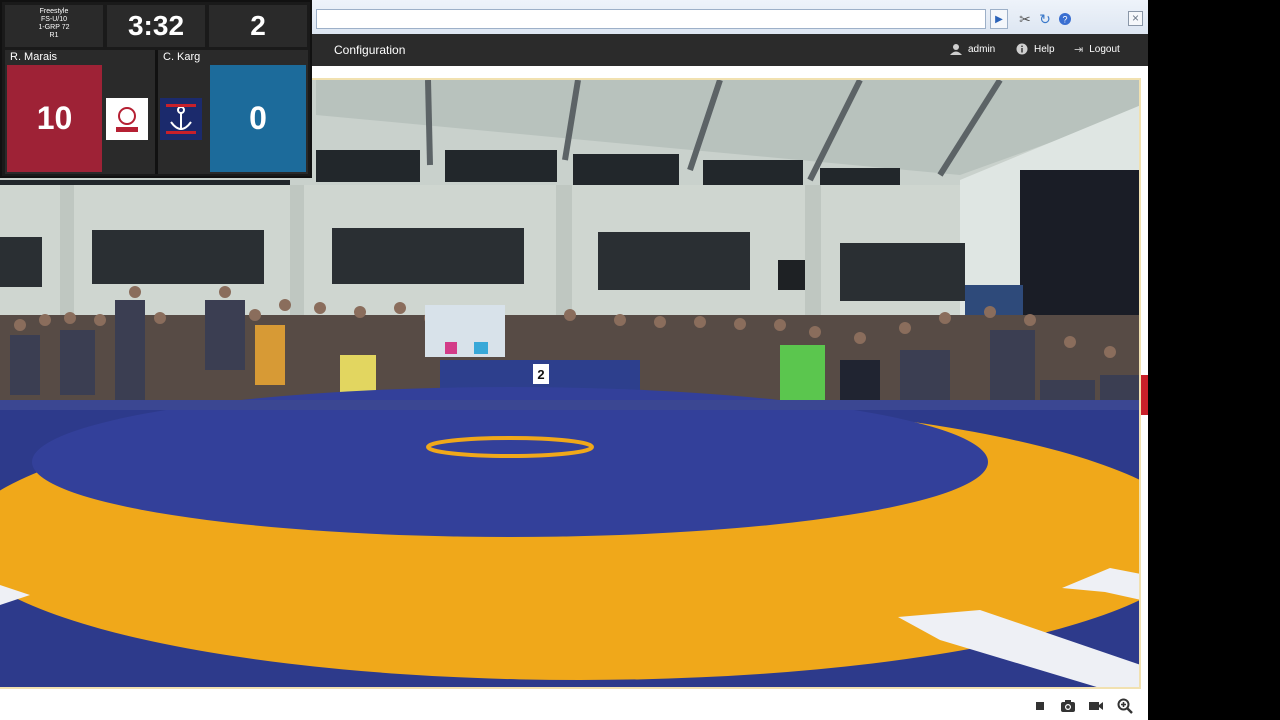 The height and width of the screenshot is (720, 1280). Describe the element at coordinates (1135, 18) in the screenshot. I see `close-icon: ×` at that location.